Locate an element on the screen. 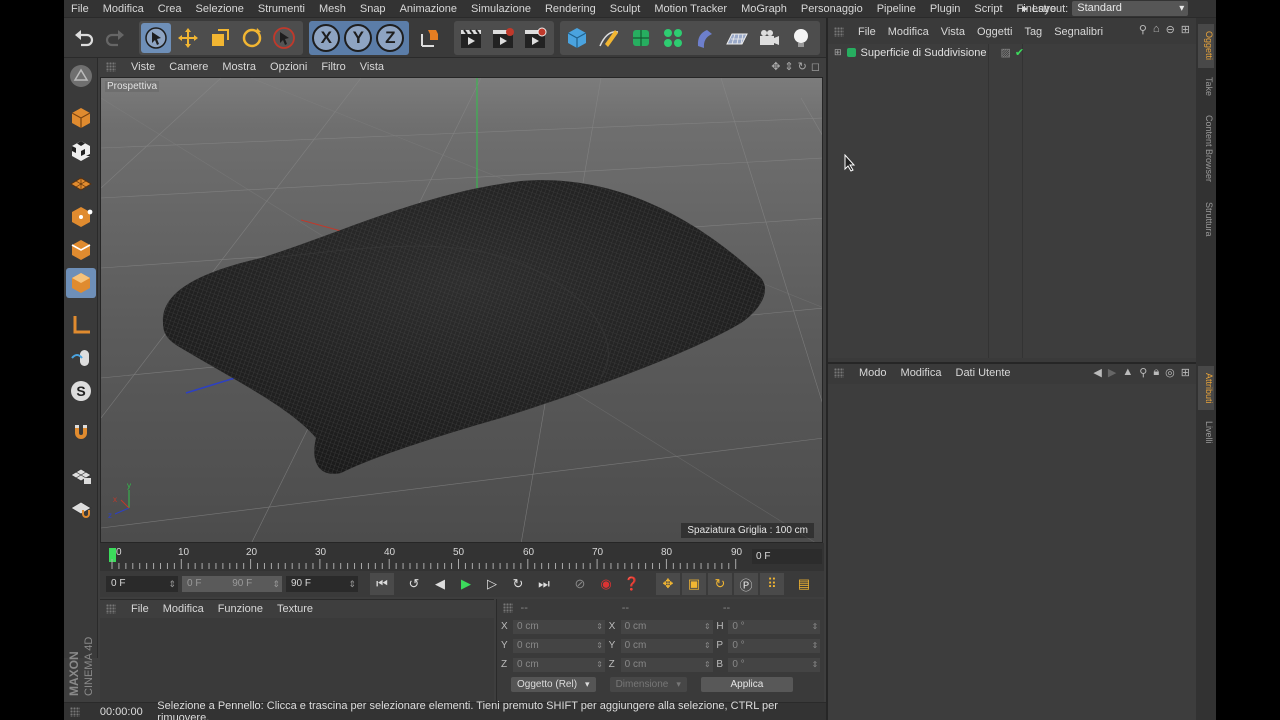  home-icon: ⌂ is located at coordinates (1156, 29).